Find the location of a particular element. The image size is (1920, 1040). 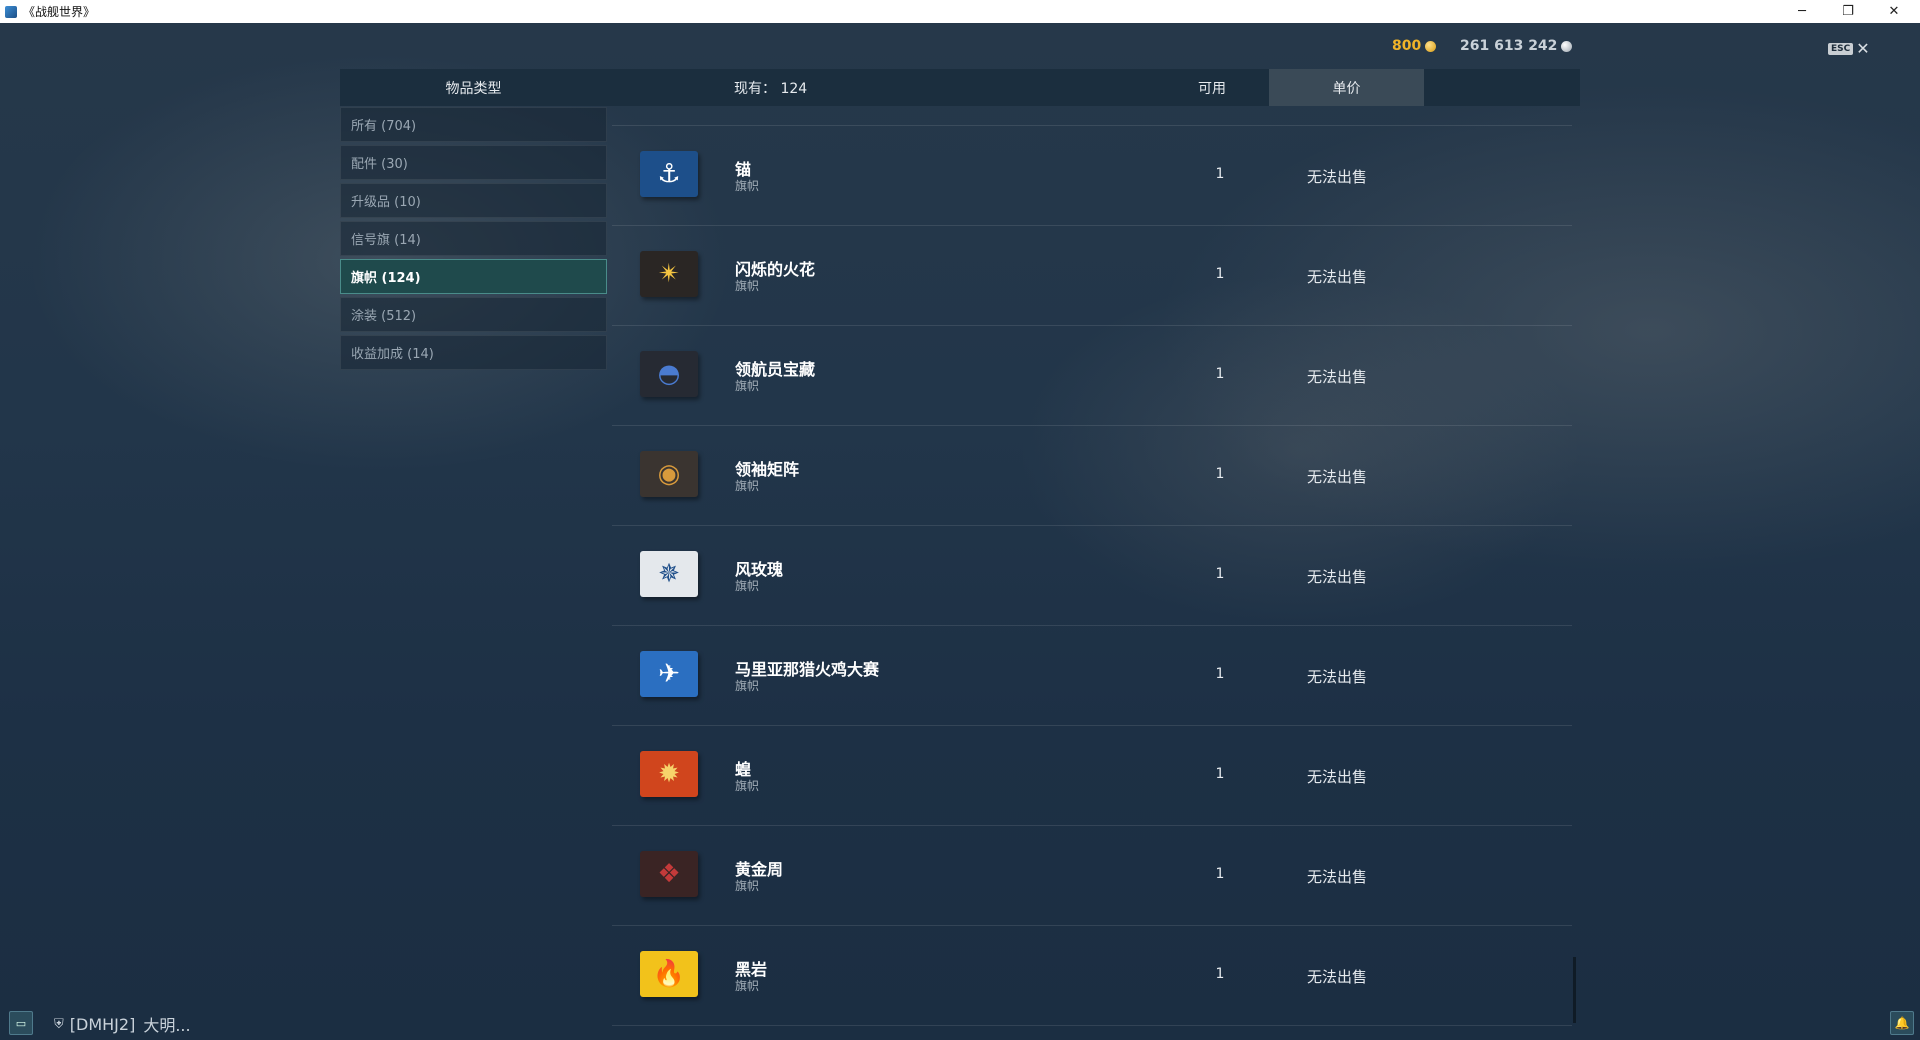

category-camouflages: 涂装 (512) is located at coordinates (473, 314).